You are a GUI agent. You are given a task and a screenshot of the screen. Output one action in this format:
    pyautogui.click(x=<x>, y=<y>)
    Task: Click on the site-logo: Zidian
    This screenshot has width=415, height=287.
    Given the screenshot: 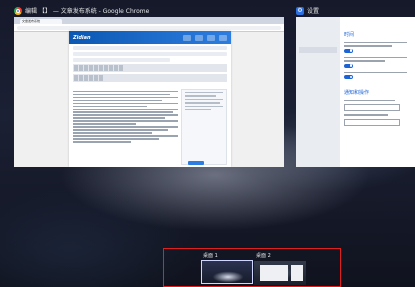 What is the action you would take?
    pyautogui.click(x=82, y=37)
    